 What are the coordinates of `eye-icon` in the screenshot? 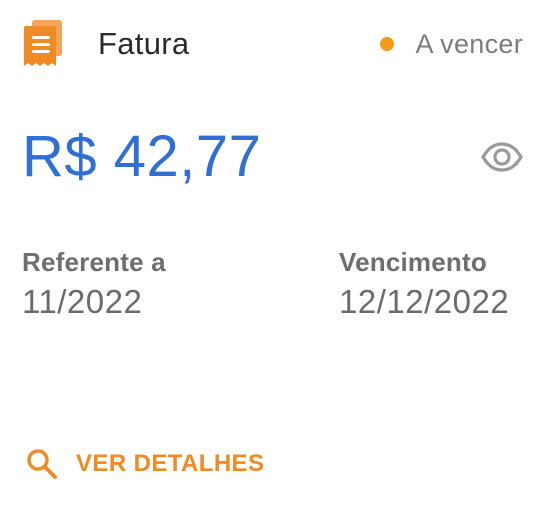 It's located at (502, 157).